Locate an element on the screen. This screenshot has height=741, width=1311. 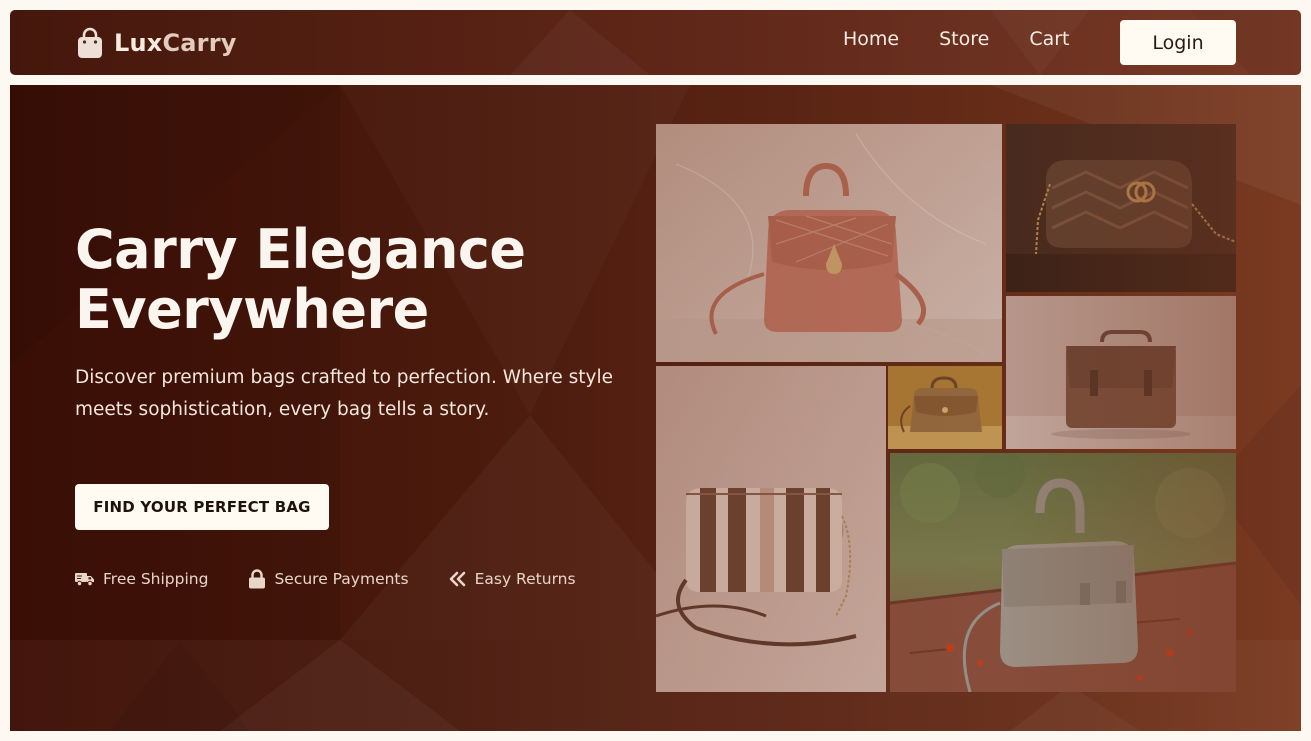
truck-icon is located at coordinates (84, 580).